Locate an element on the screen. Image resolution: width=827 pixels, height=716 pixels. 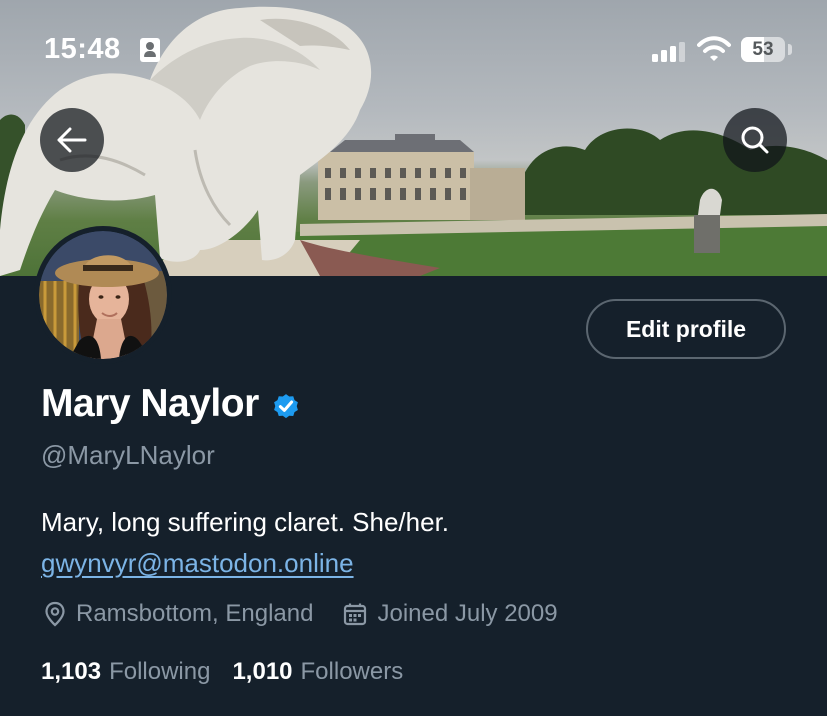
following-label: Following is located at coordinates (160, 671).